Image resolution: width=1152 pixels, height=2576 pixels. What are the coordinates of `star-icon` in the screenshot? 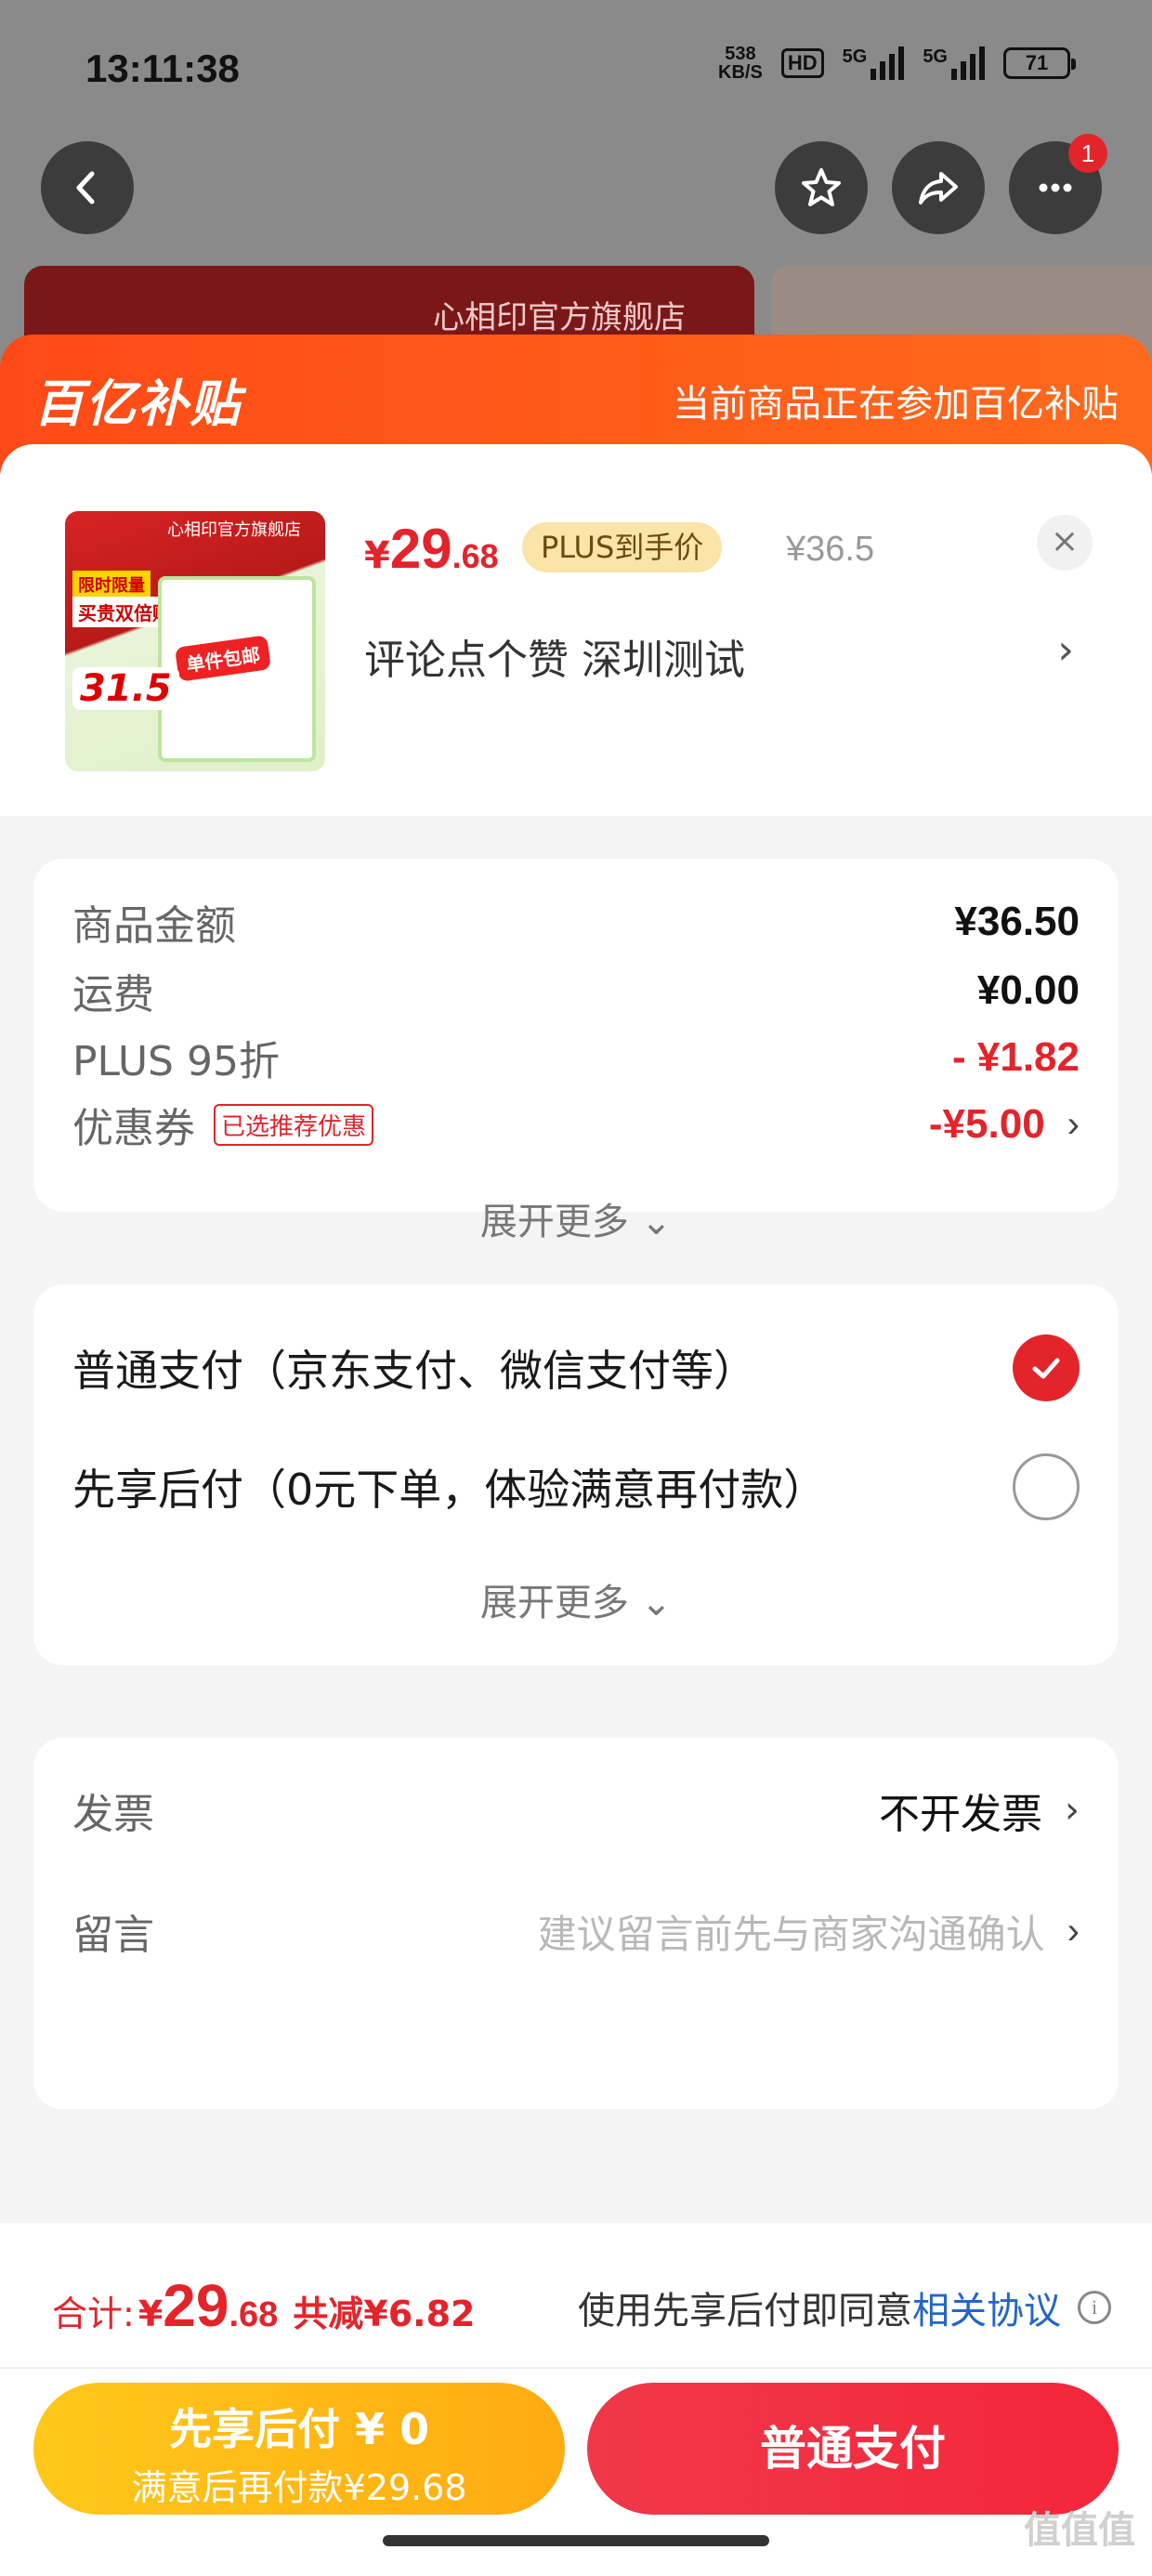 It's located at (821, 187).